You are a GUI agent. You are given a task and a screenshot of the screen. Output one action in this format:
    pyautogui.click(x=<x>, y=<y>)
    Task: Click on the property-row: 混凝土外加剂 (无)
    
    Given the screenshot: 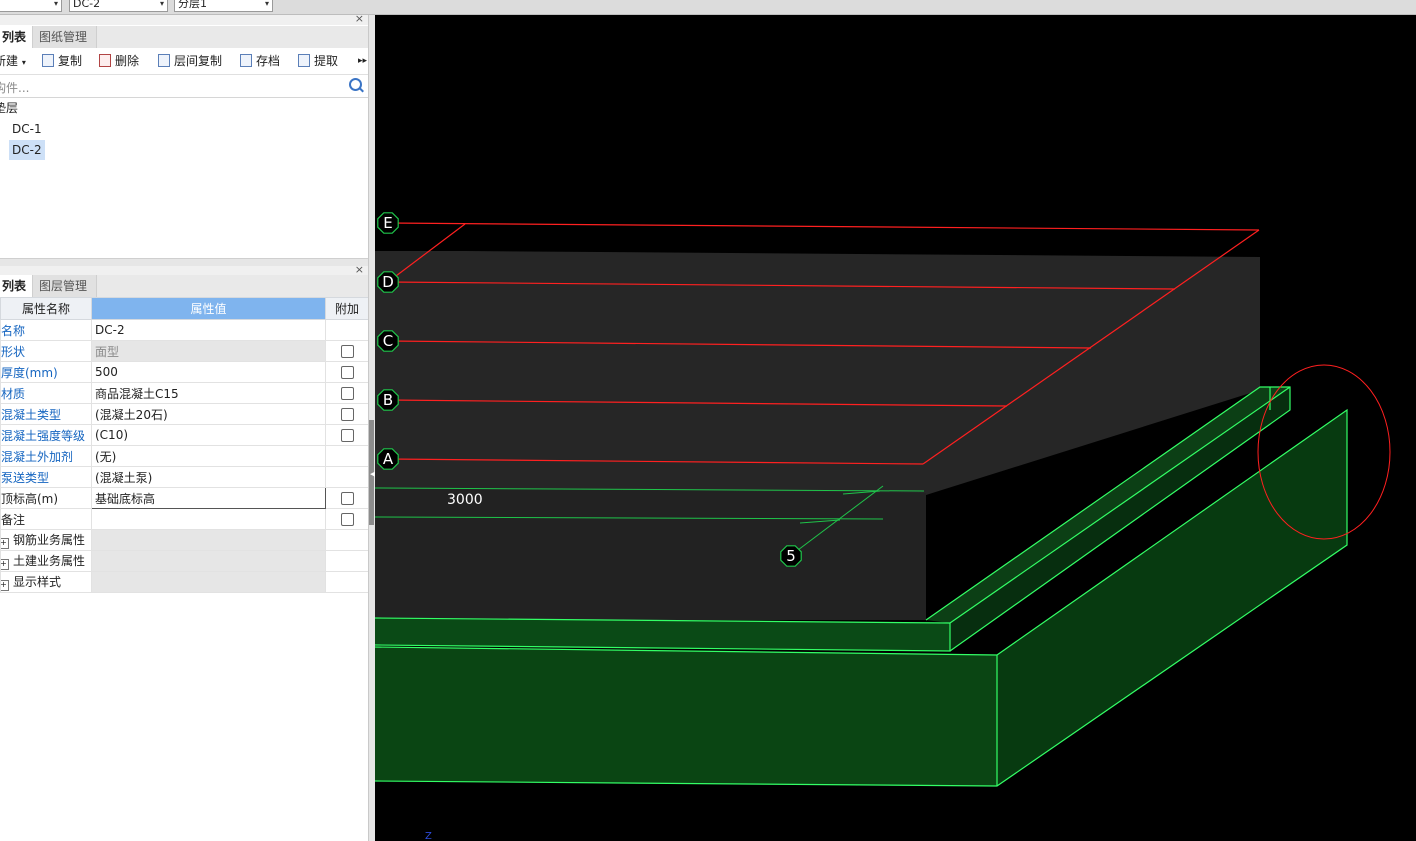 What is the action you would take?
    pyautogui.click(x=184, y=456)
    